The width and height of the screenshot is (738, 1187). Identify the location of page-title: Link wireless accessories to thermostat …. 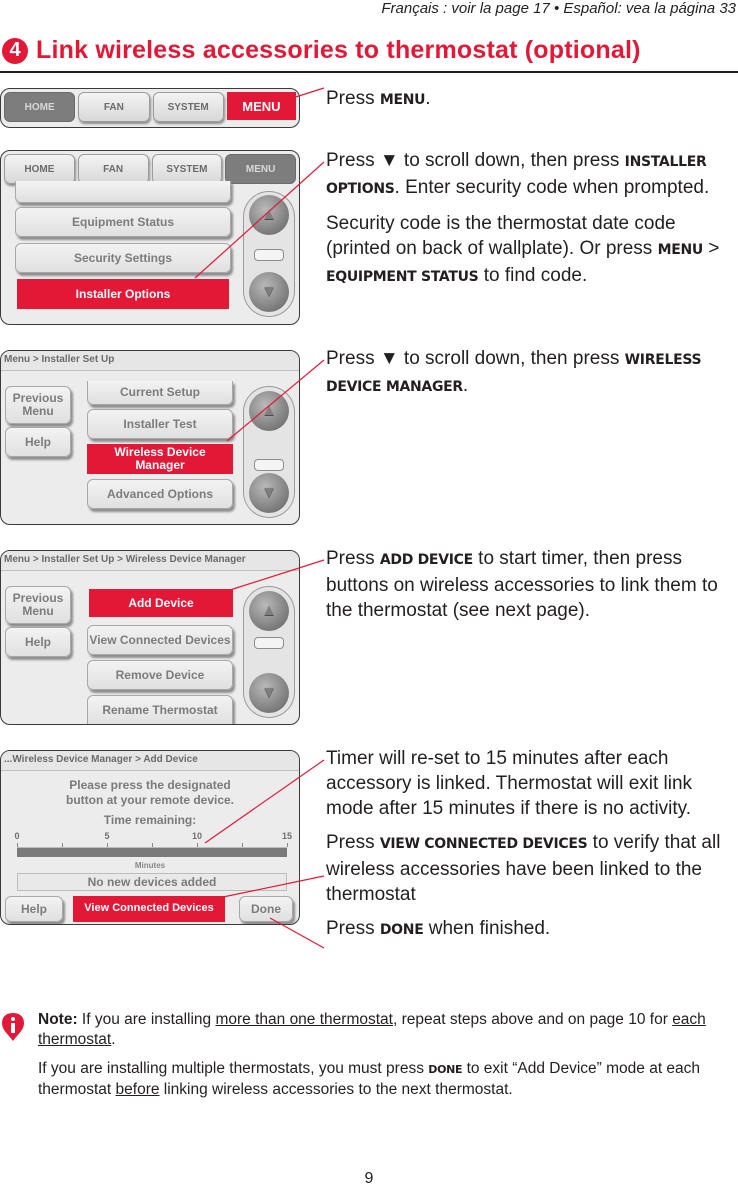
(338, 50).